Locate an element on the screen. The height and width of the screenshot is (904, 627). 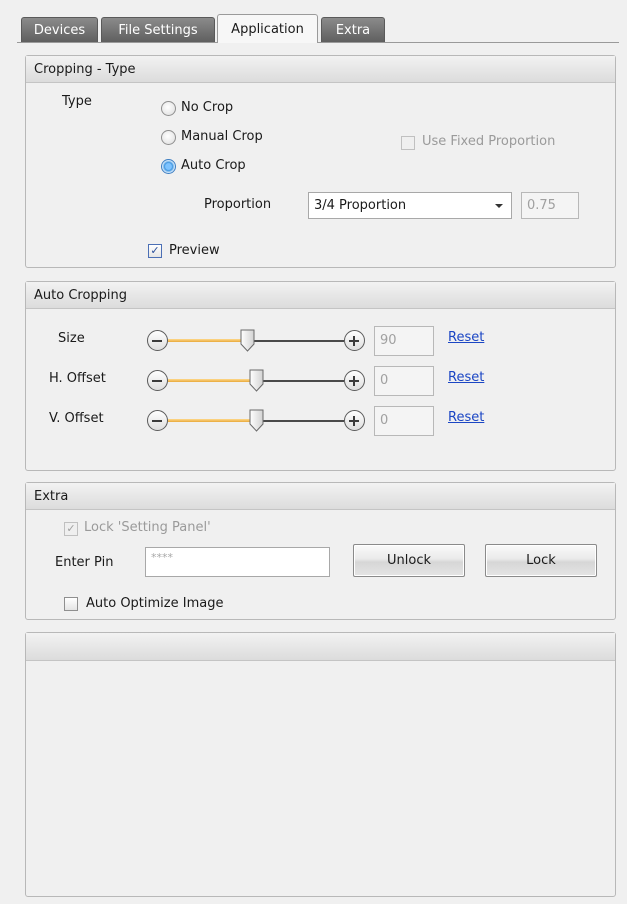
size-slider-row: Size 90 Reset is located at coordinates (313, 341).